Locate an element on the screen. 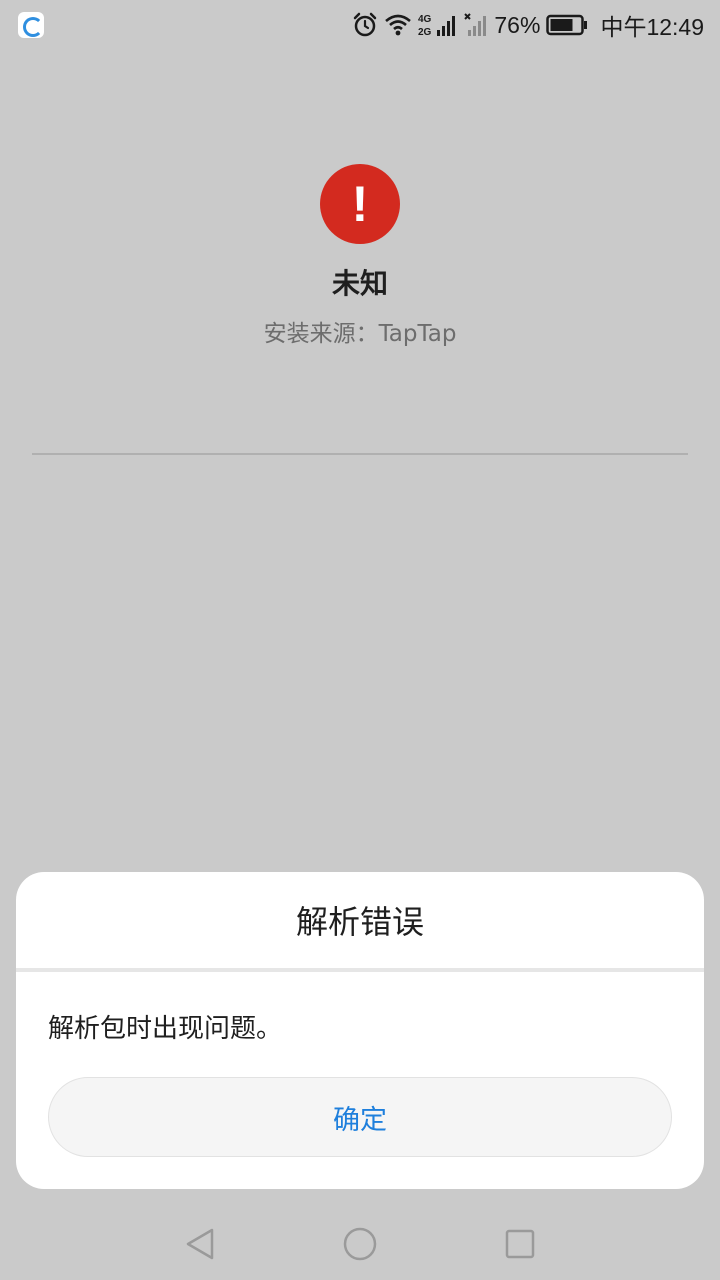 This screenshot has height=1280, width=720. navigation-bar is located at coordinates (360, 1244).